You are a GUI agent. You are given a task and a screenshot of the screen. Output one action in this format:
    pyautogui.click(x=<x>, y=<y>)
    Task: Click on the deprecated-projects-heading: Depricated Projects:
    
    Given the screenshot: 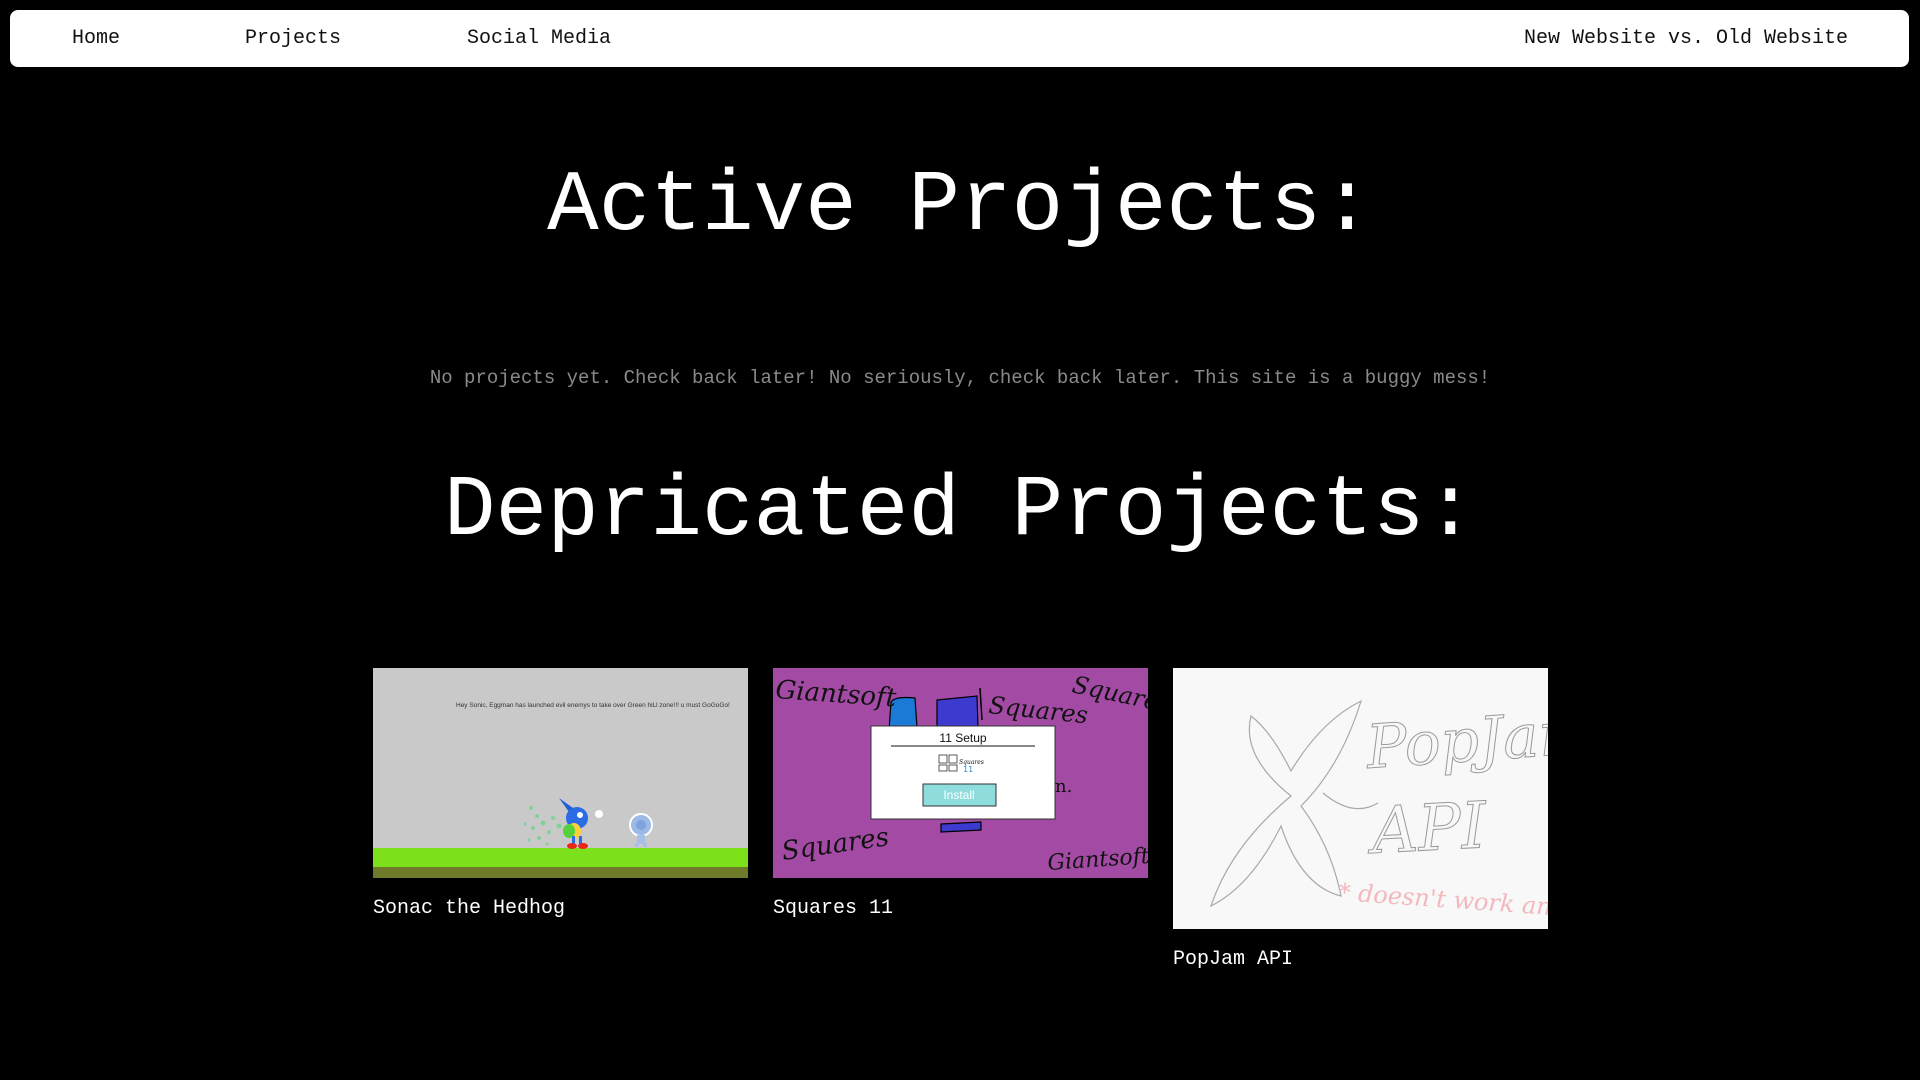 What is the action you would take?
    pyautogui.click(x=960, y=511)
    